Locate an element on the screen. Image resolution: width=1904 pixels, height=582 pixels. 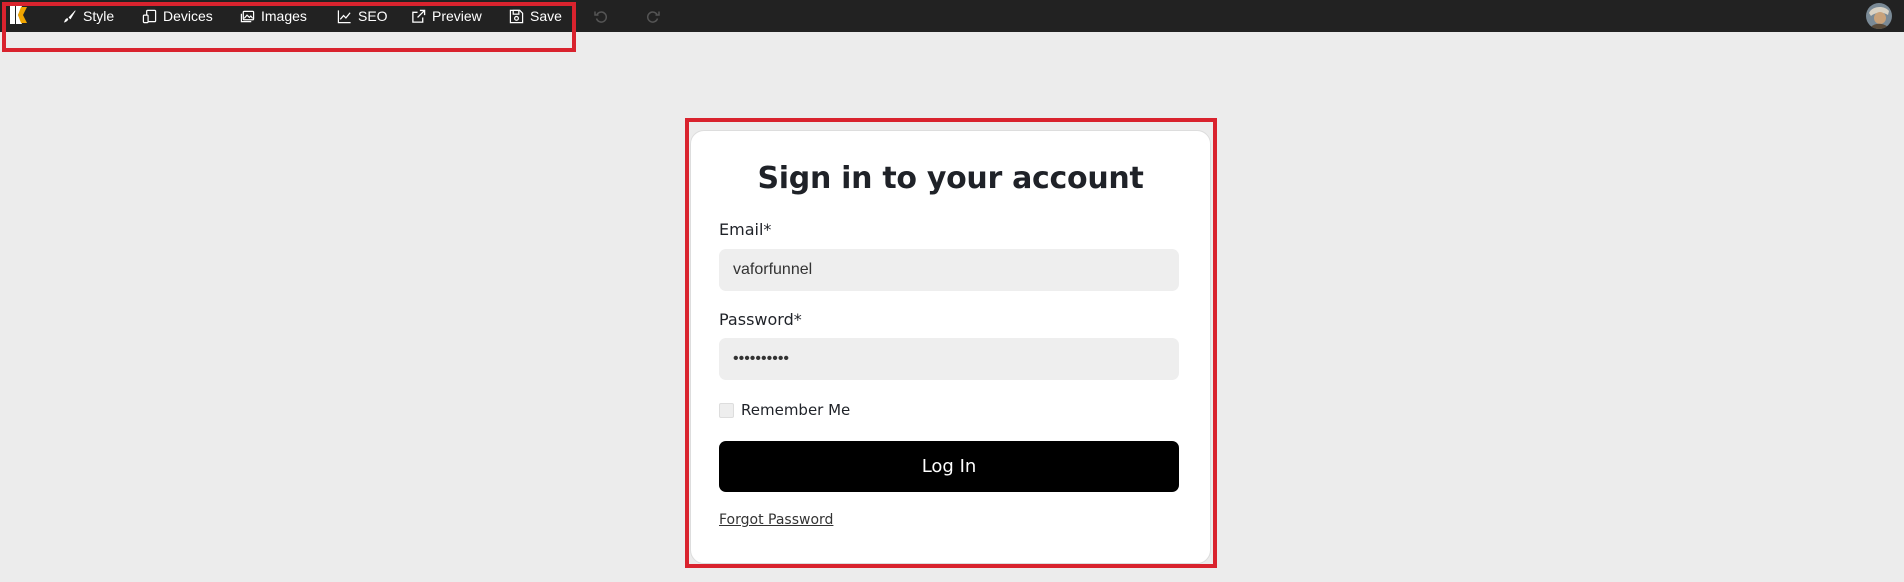
remember-me-checkbox is located at coordinates (726, 410).